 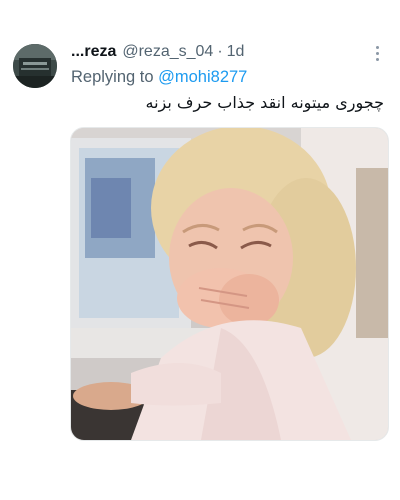 I want to click on replying-to: Replying to @mohi8277, so click(x=159, y=77).